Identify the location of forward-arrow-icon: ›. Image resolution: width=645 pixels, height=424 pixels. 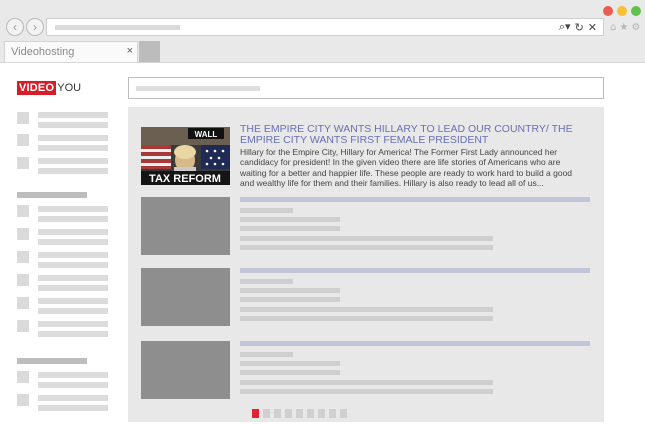
(35, 27).